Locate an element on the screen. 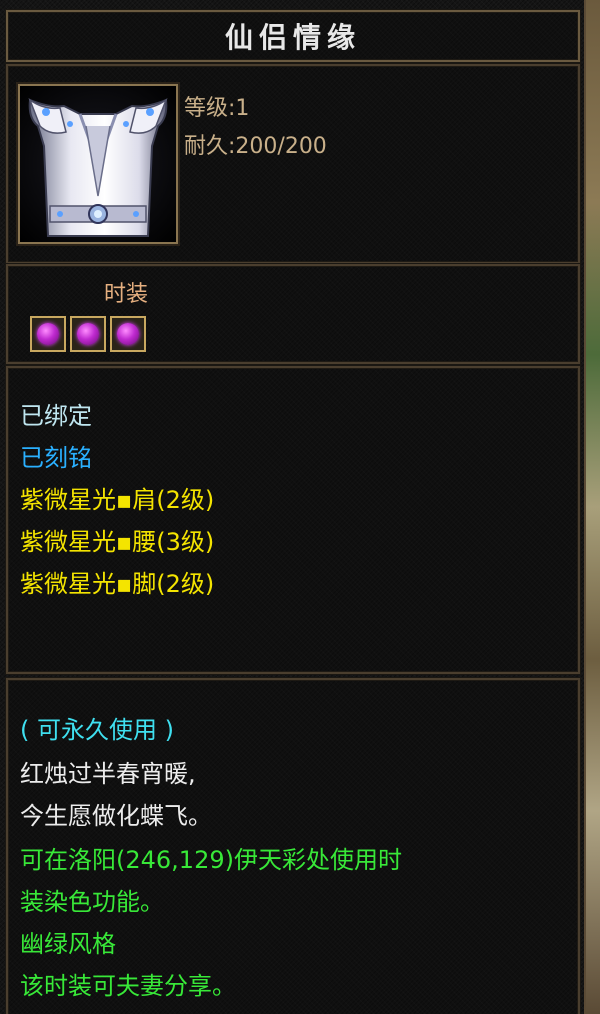  item-name: 仙侣情缘 is located at coordinates (292, 37).